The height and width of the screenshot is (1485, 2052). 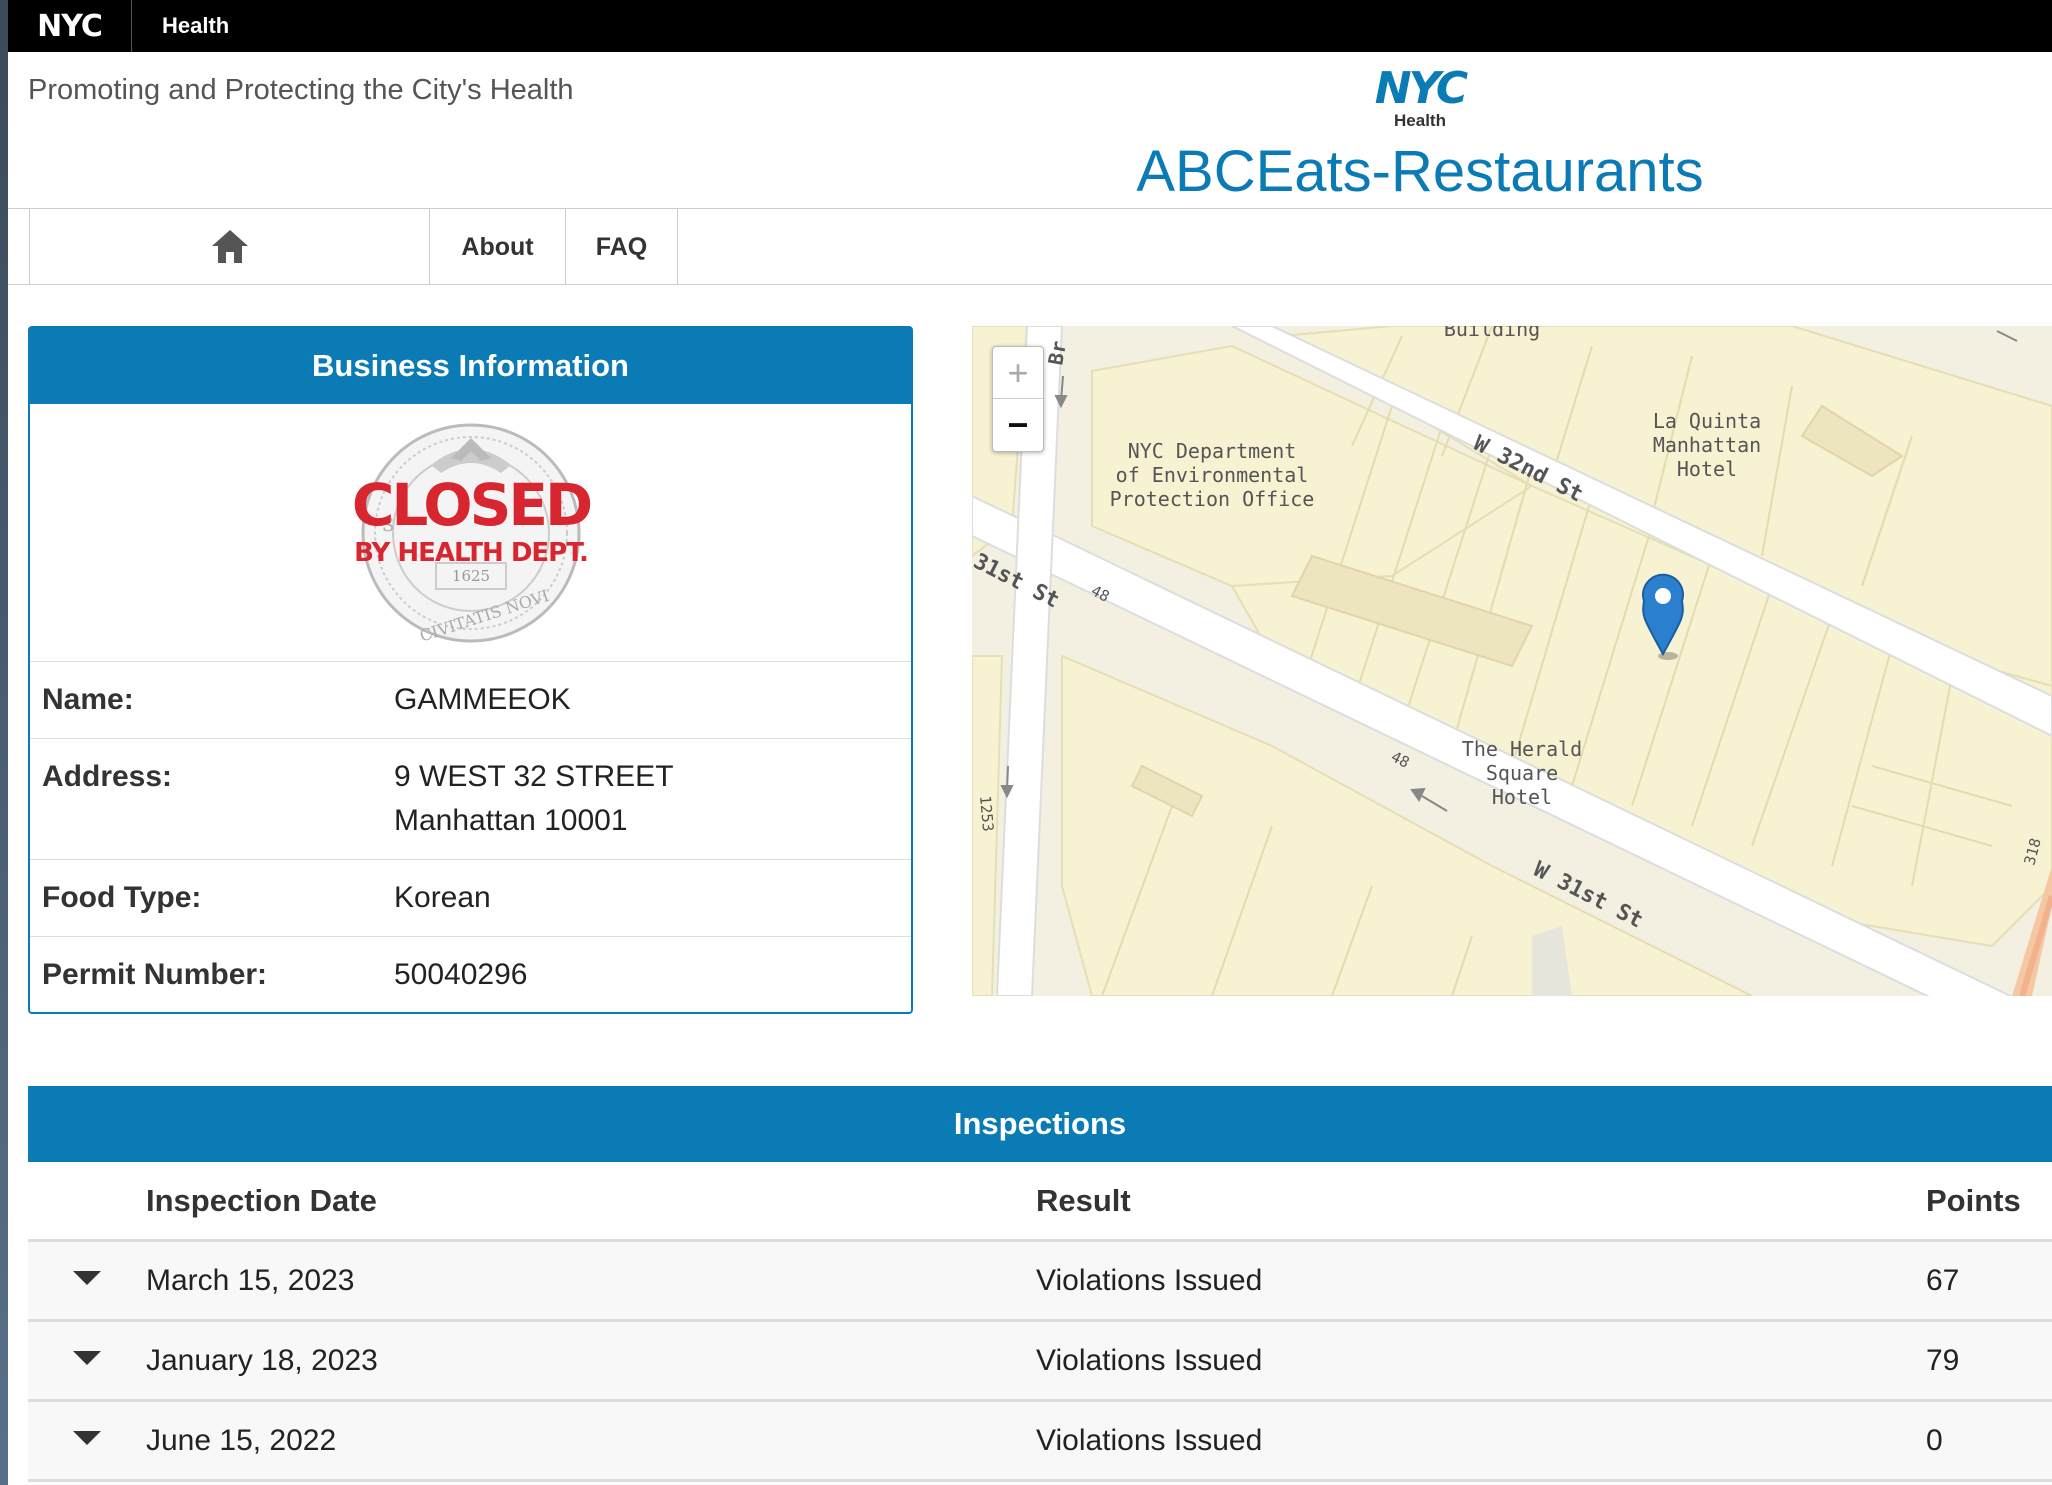 I want to click on header-points: Points, so click(x=1989, y=1201).